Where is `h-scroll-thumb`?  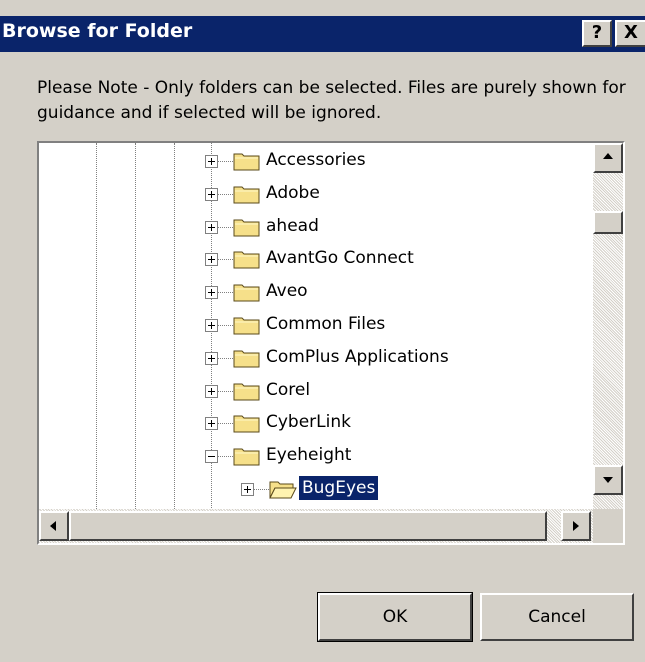
h-scroll-thumb is located at coordinates (308, 526).